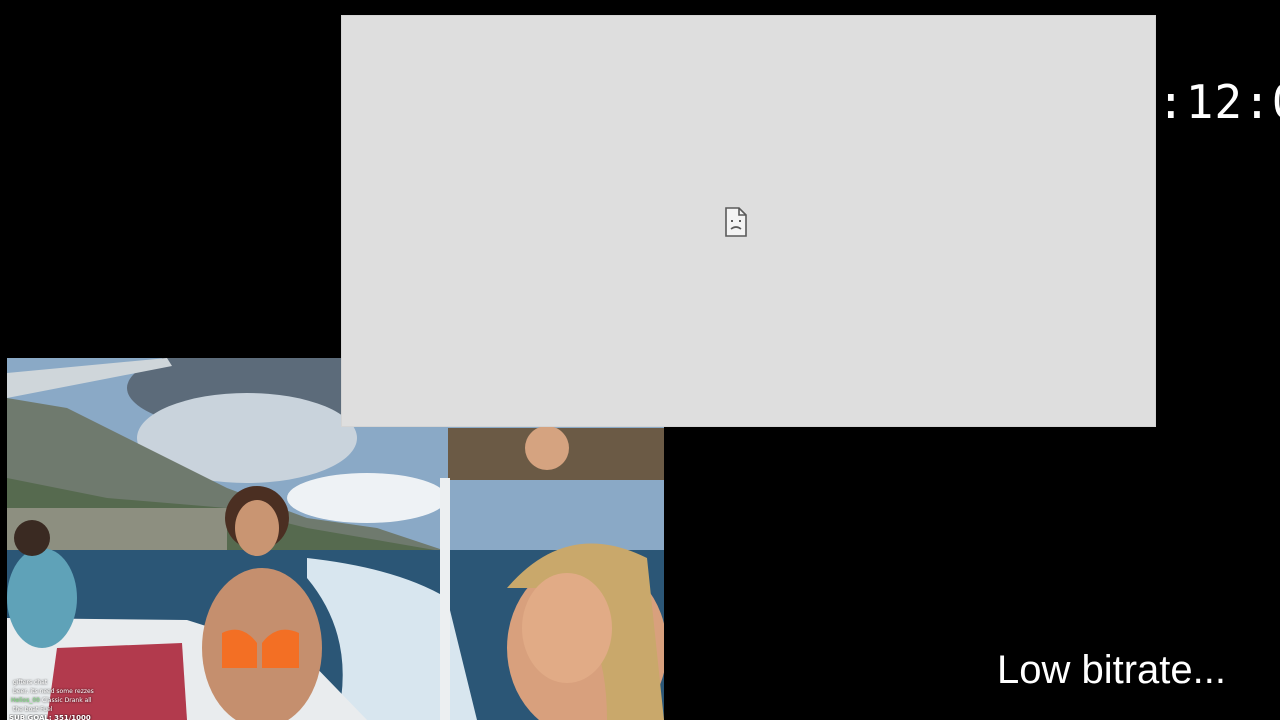 This screenshot has width=1280, height=720. I want to click on sub-goal-counter: SUB GOAL: 351/1000, so click(50, 717).